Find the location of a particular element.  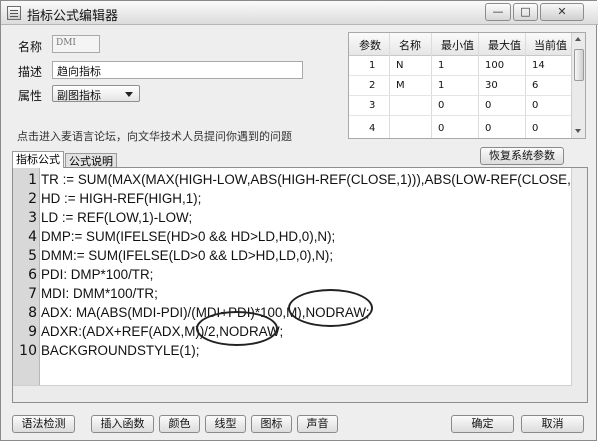

parameter-table-scrollbar is located at coordinates (578, 85).